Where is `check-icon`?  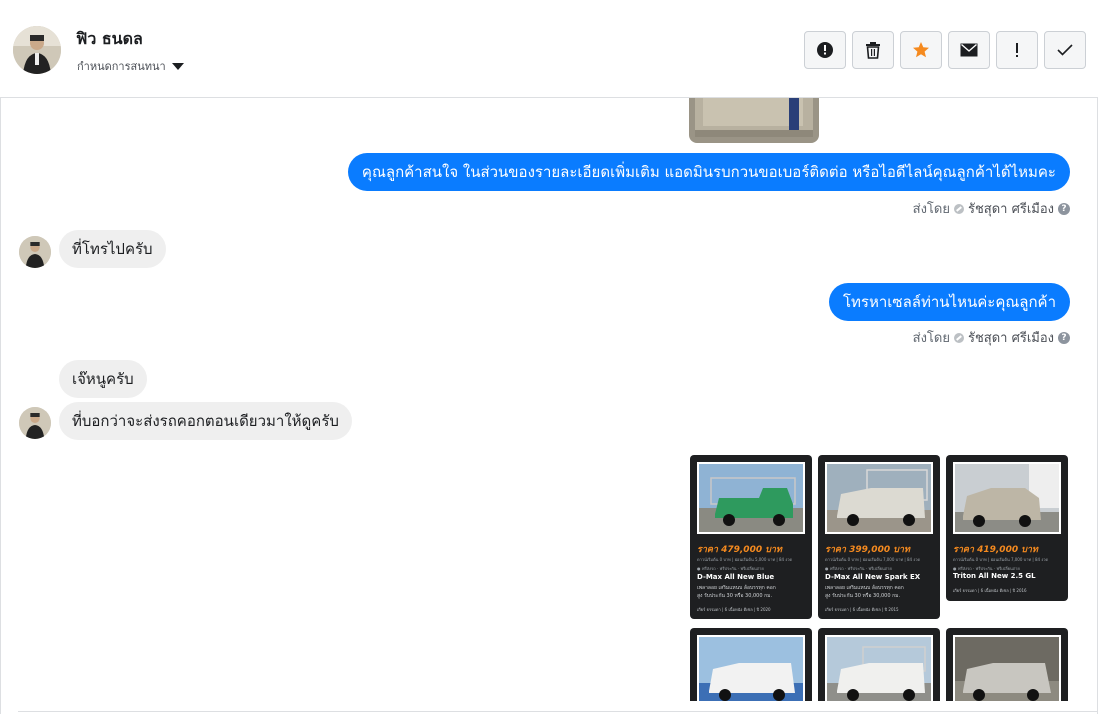
check-icon is located at coordinates (1065, 50).